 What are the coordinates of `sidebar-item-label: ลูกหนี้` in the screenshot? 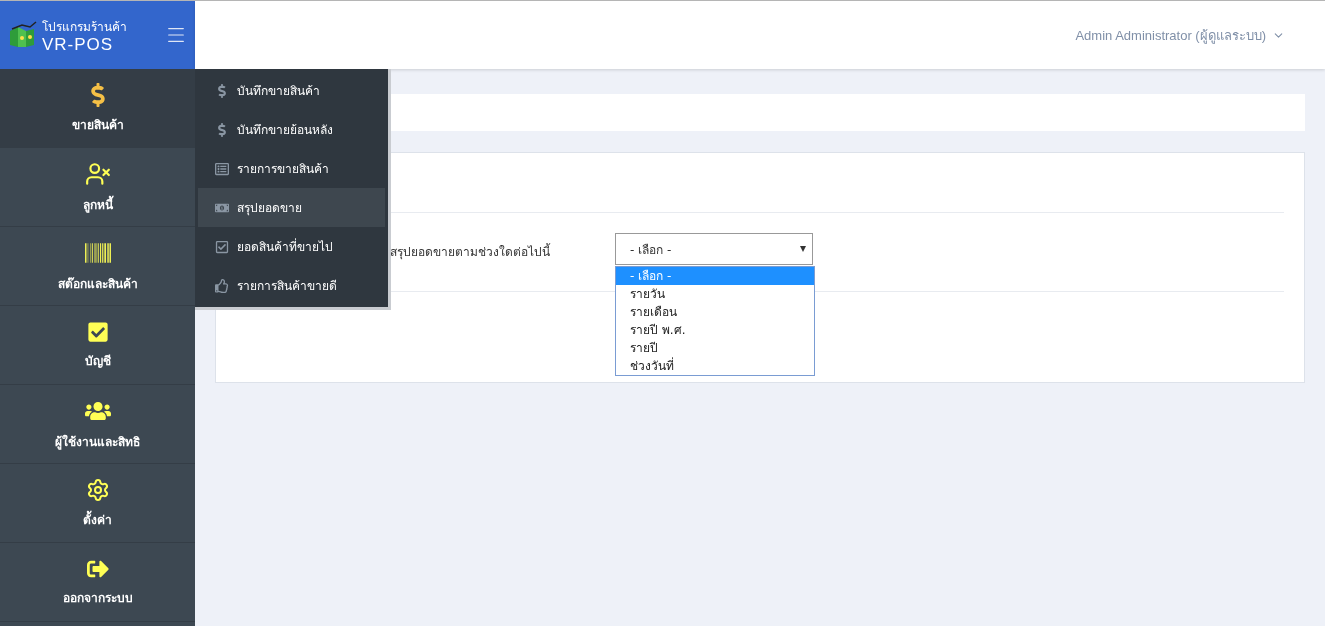 It's located at (97, 204).